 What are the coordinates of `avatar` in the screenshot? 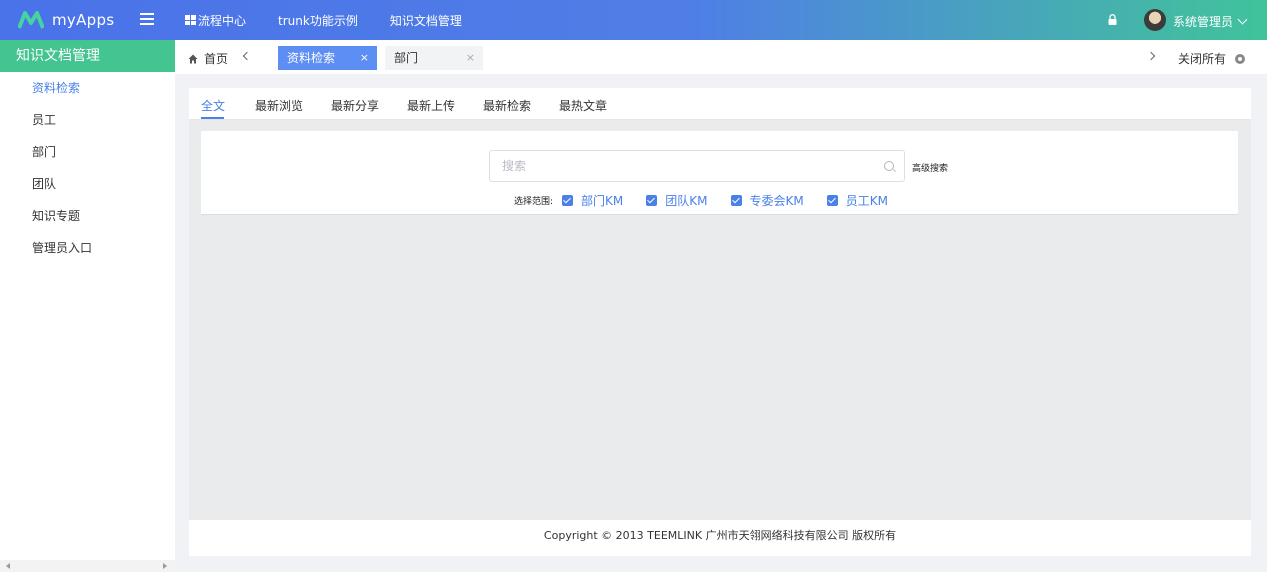 It's located at (1155, 20).